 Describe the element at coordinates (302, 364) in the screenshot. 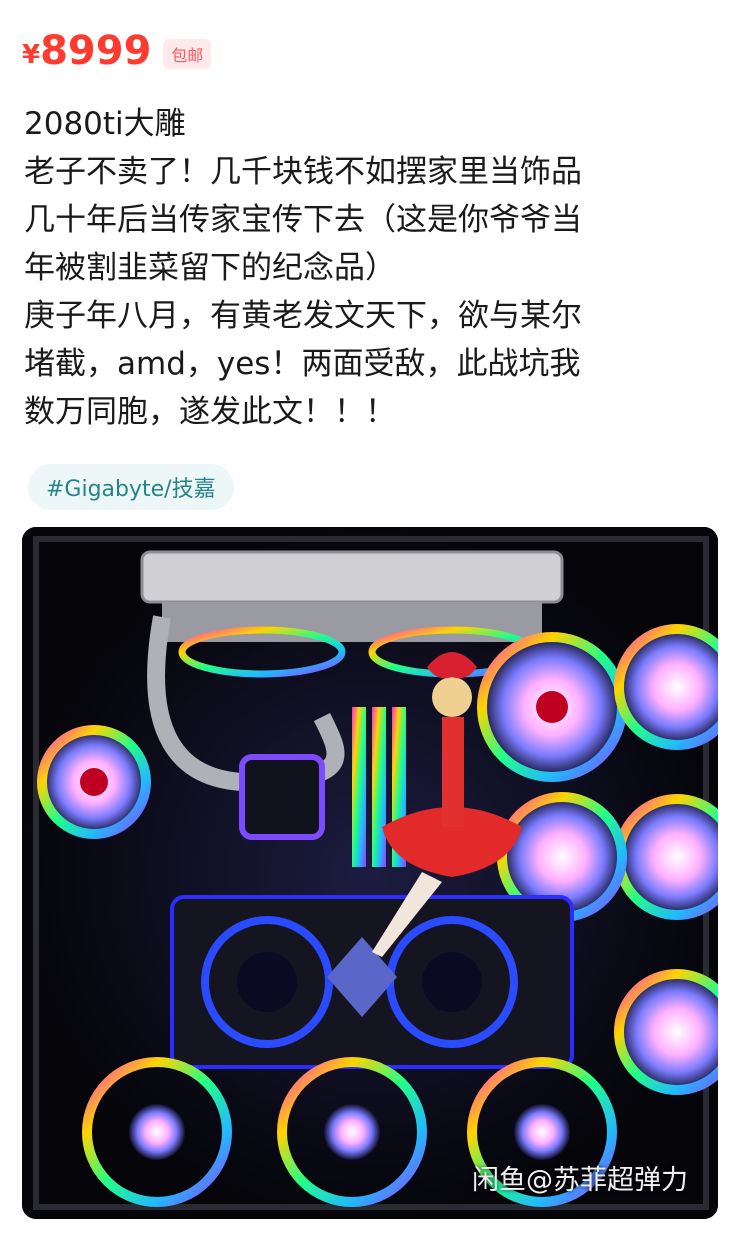

I see `description-line: 堵截，amd，yes！两面受敌，此战坑我` at that location.